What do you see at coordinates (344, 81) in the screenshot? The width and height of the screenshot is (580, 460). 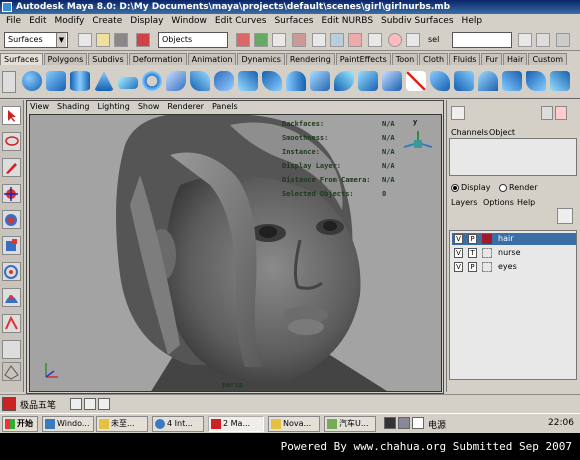 I see `bevel-icon` at bounding box center [344, 81].